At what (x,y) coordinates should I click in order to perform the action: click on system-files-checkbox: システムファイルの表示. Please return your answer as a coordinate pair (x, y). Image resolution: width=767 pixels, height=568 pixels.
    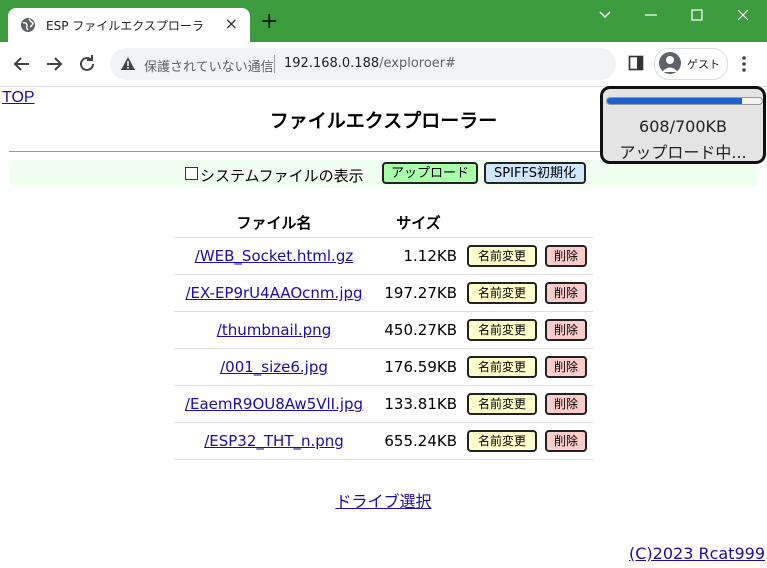
    Looking at the image, I should click on (274, 175).